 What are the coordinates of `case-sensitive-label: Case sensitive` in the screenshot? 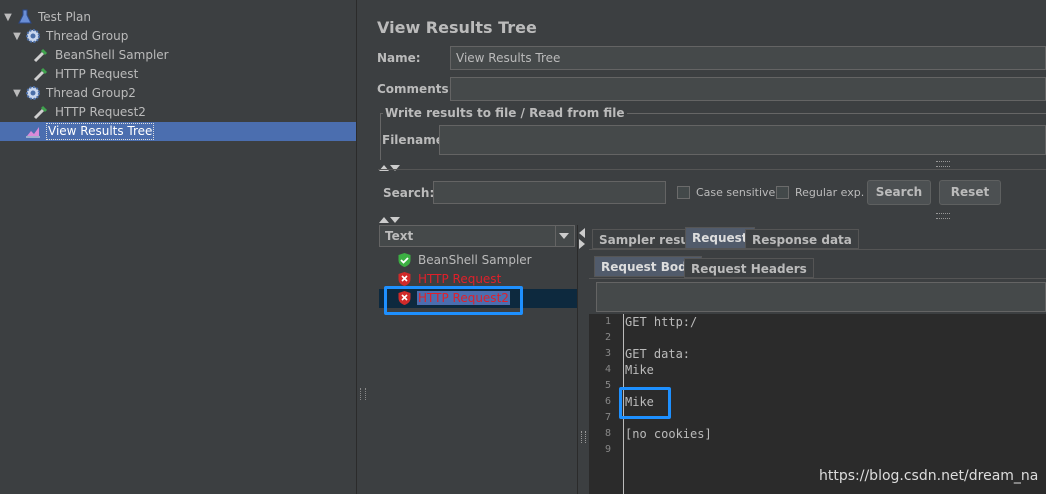 It's located at (736, 192).